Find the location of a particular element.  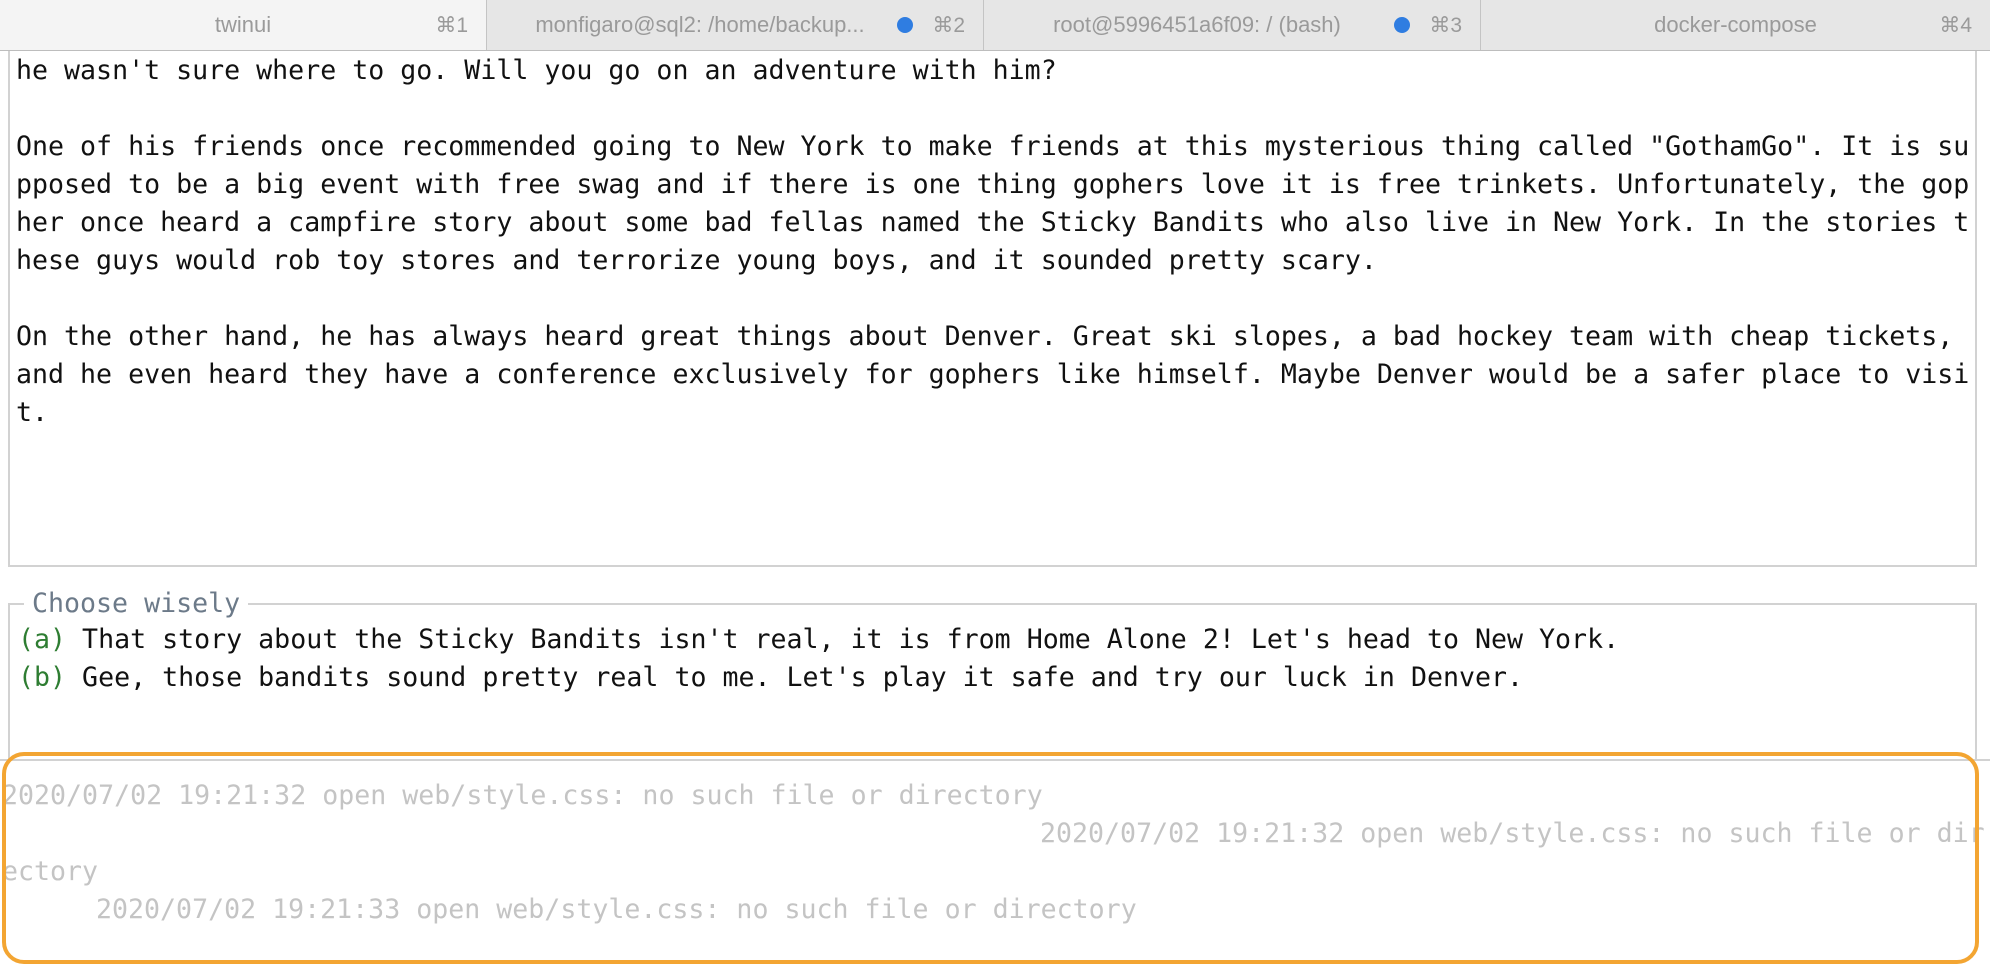

tab-monfigaro-sql2: monfigaro@sql2: /home/backup... ⌘2 is located at coordinates (735, 25).